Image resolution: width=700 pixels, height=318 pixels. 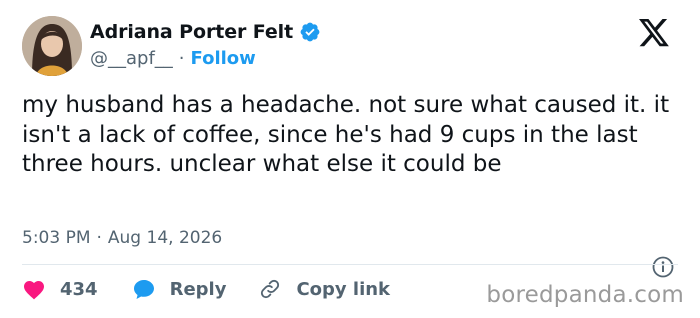 What do you see at coordinates (663, 267) in the screenshot?
I see `info-icon` at bounding box center [663, 267].